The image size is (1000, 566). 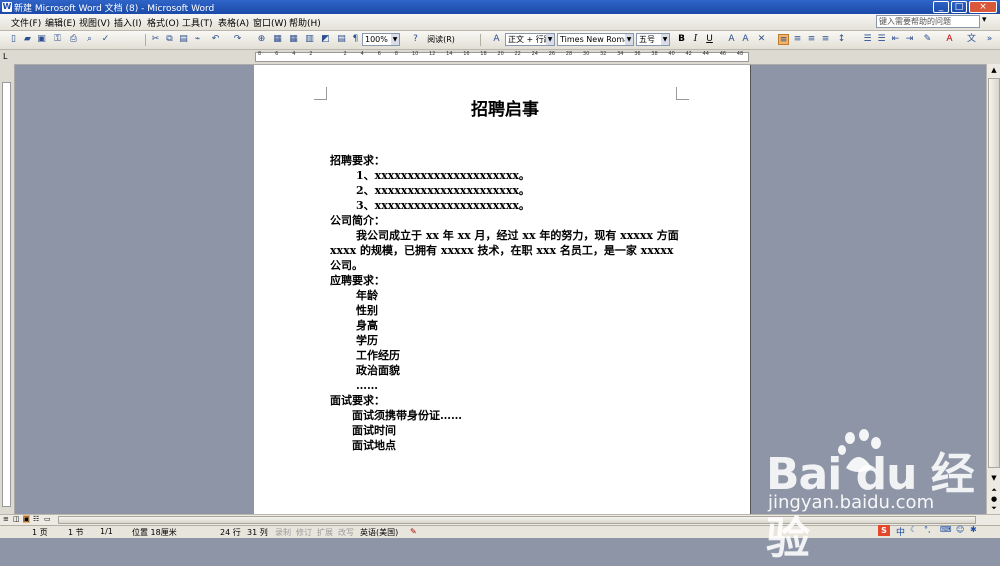 I want to click on font-value: Times New Roman, so click(x=597, y=39).